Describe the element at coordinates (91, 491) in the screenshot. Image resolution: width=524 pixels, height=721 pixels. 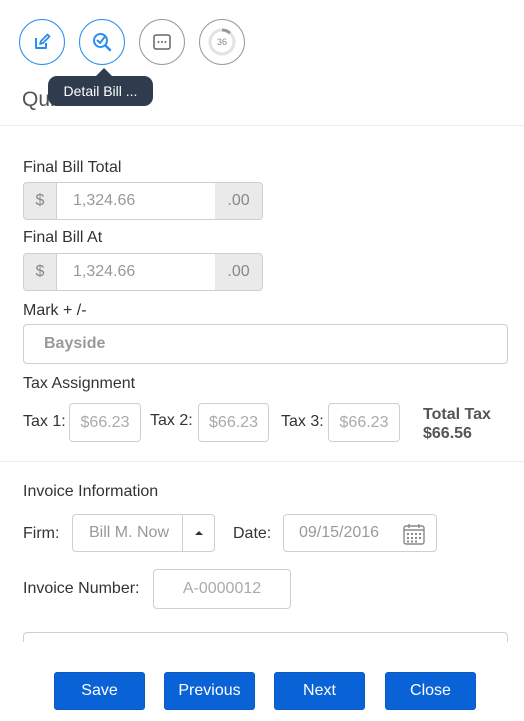
I see `invoice-information-heading: Invoice Information` at that location.